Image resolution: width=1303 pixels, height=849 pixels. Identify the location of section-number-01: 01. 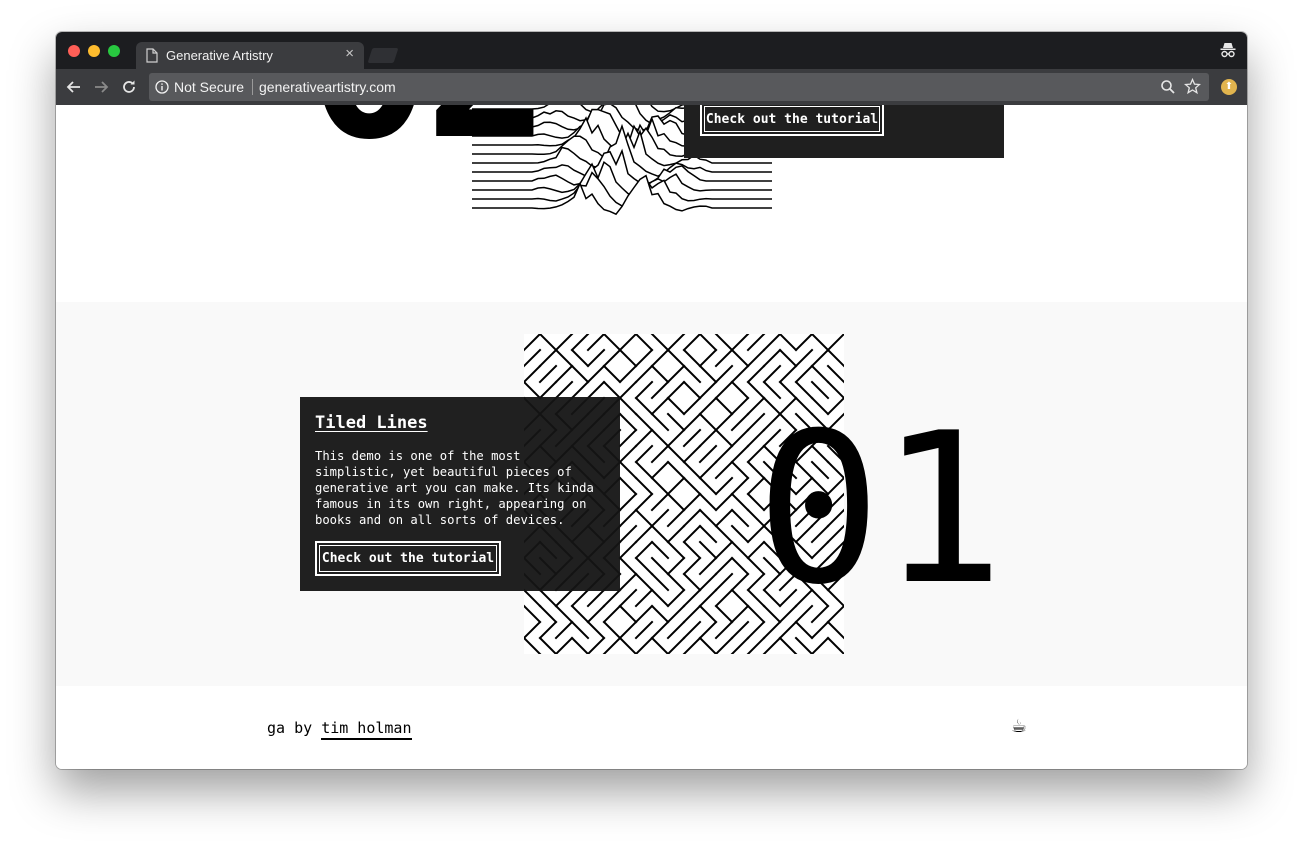
(880, 510).